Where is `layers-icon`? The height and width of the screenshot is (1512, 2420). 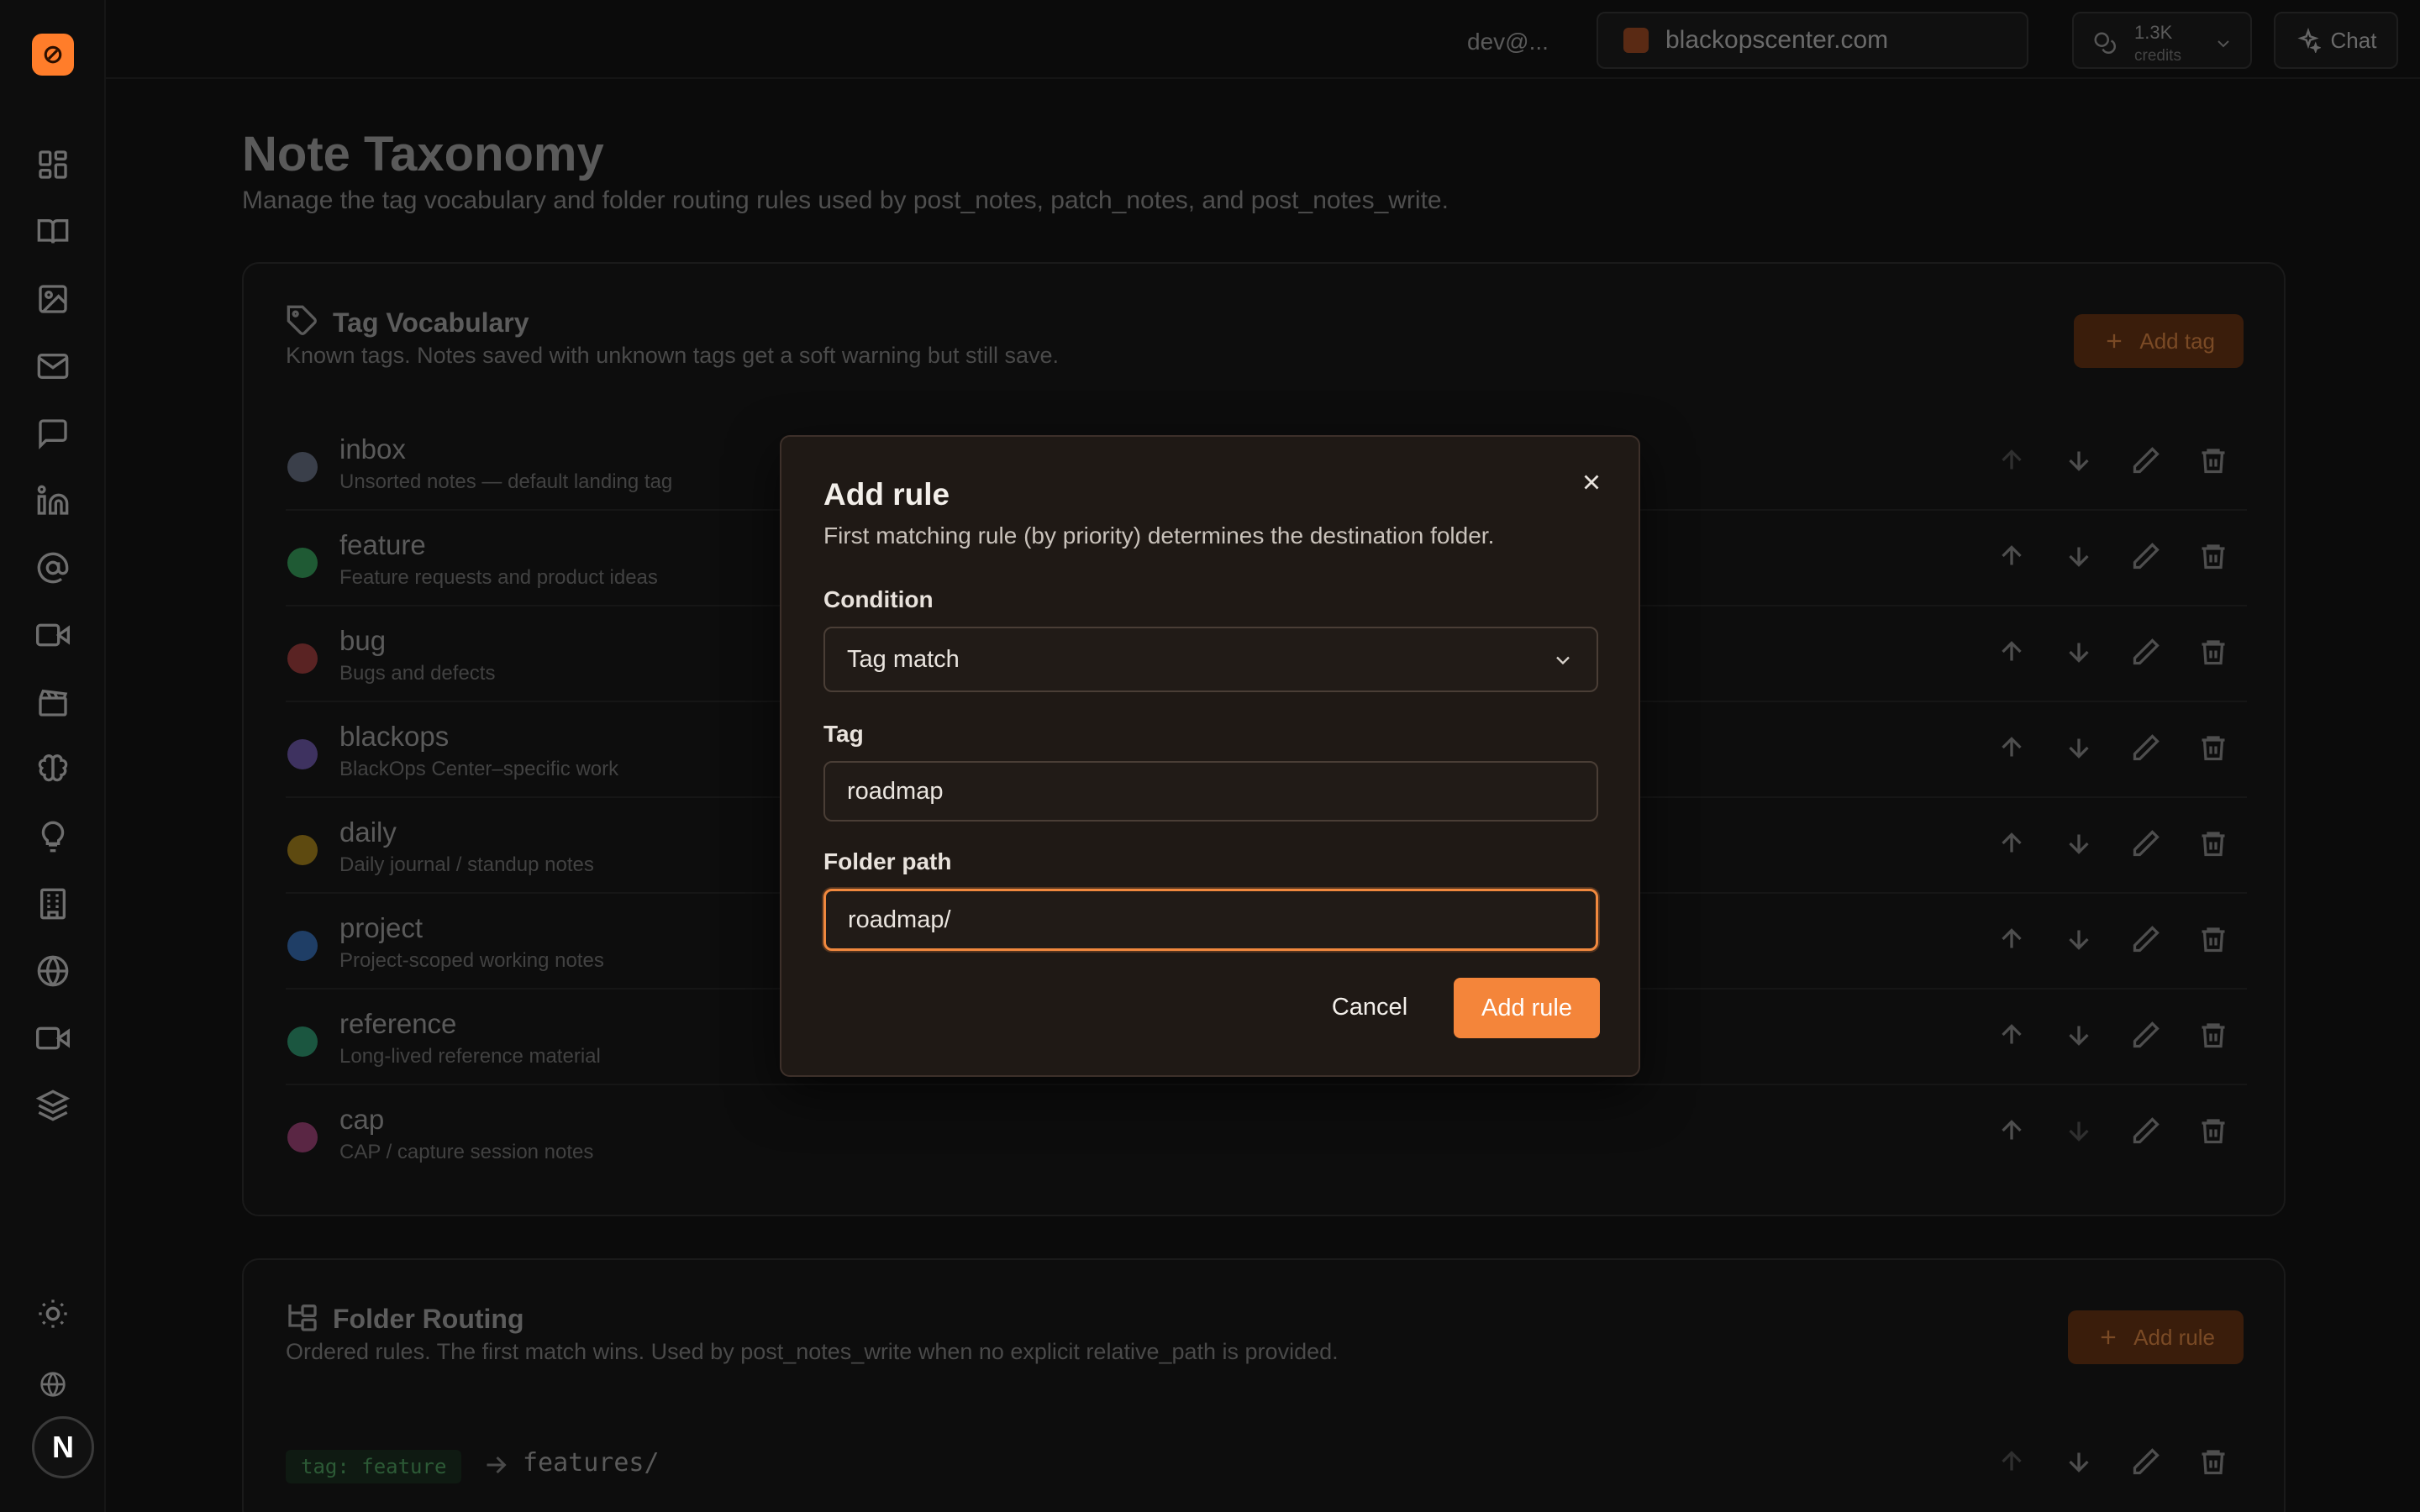 layers-icon is located at coordinates (53, 1105).